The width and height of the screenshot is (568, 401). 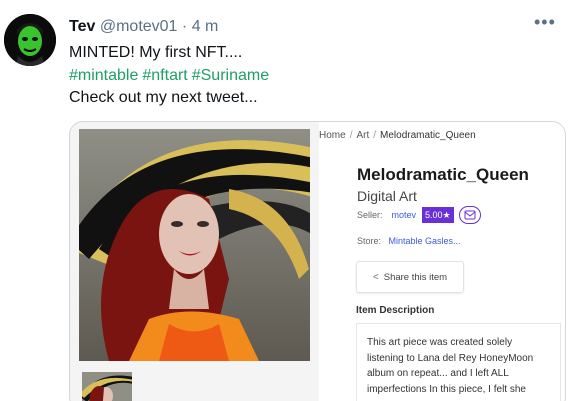 I want to click on seller-link: motev, so click(x=404, y=215).